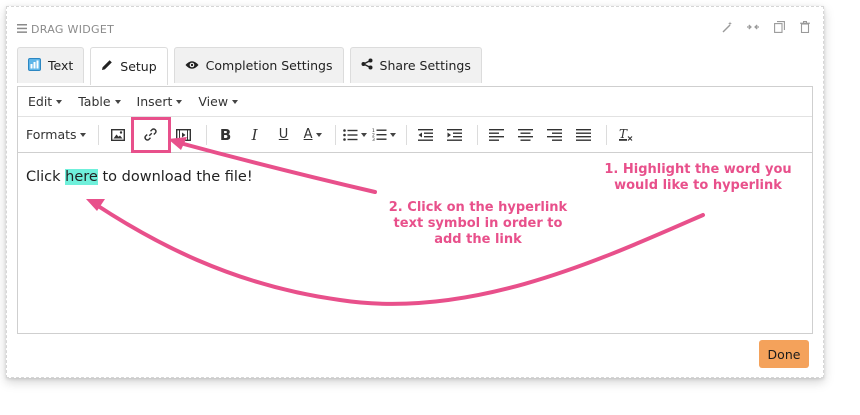  I want to click on svg-text: 3, so click(373, 139).